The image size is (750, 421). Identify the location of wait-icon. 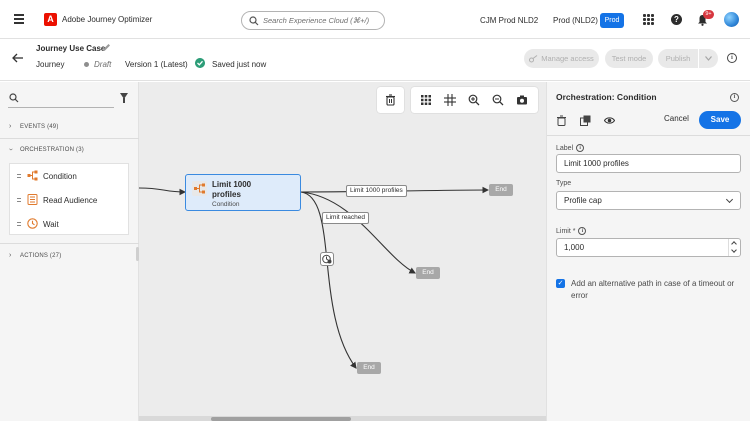
(32, 223).